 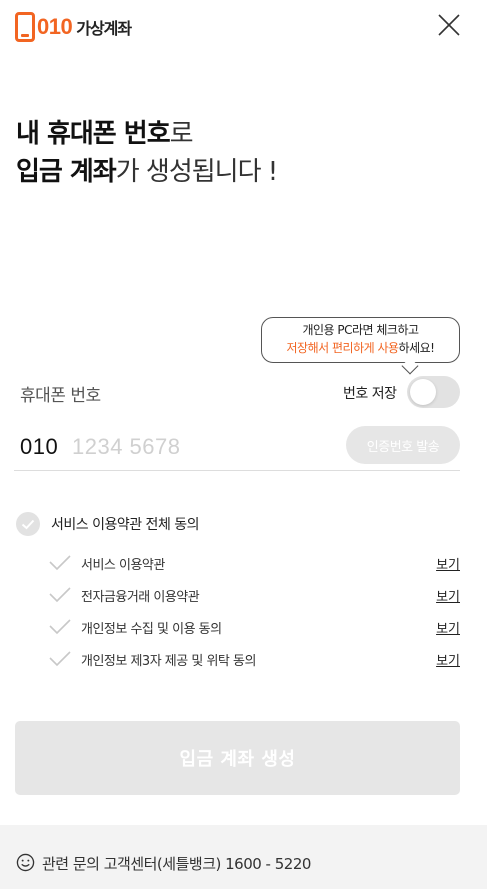 What do you see at coordinates (55, 26) in the screenshot?
I see `logo-digits: 010` at bounding box center [55, 26].